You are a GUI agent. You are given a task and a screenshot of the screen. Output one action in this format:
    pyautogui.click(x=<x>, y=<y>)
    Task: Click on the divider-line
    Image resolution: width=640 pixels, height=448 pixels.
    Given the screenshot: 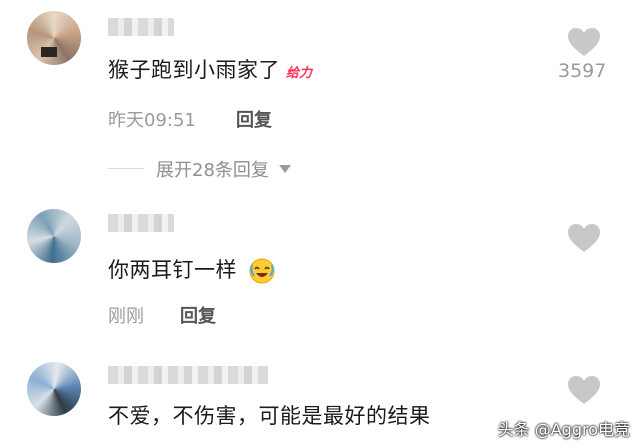 What is the action you would take?
    pyautogui.click(x=126, y=168)
    